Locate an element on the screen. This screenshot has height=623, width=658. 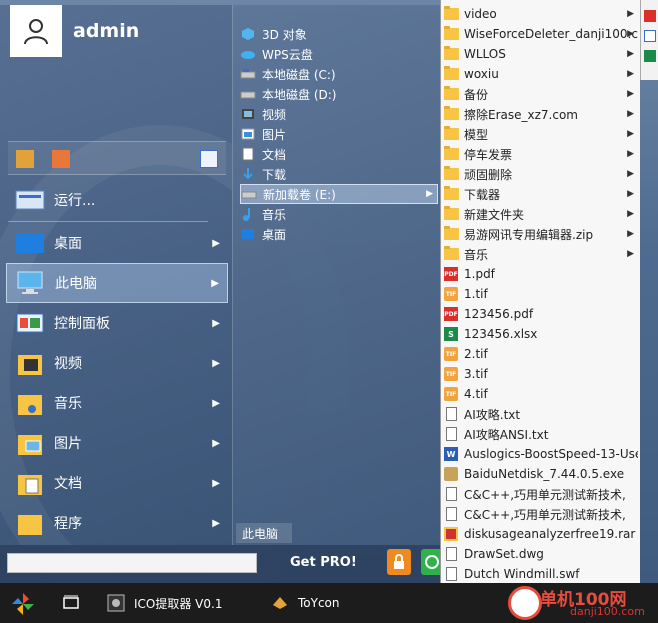
folder-item: 易游网讯专用编辑器.zip ▶ is located at coordinates (540, 234).